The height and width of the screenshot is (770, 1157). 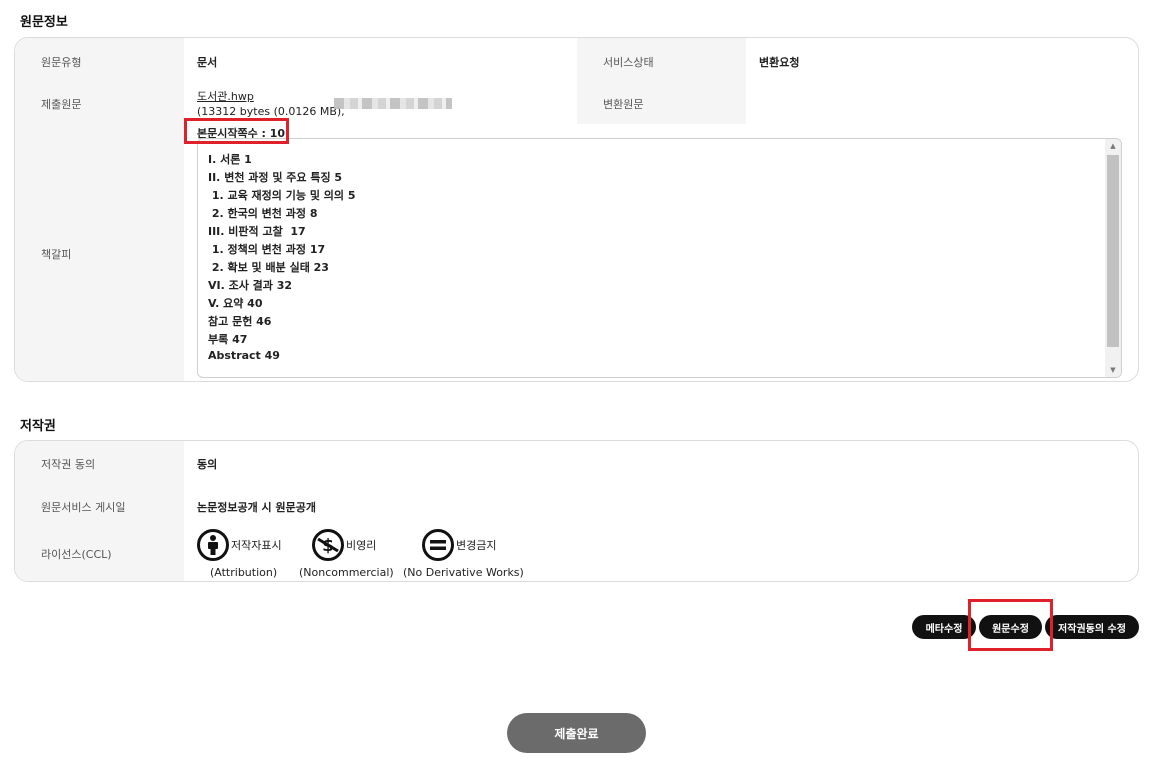 What do you see at coordinates (275, 177) in the screenshot?
I see `toc-line: II. 변천 과정 및 주요 특징 5` at bounding box center [275, 177].